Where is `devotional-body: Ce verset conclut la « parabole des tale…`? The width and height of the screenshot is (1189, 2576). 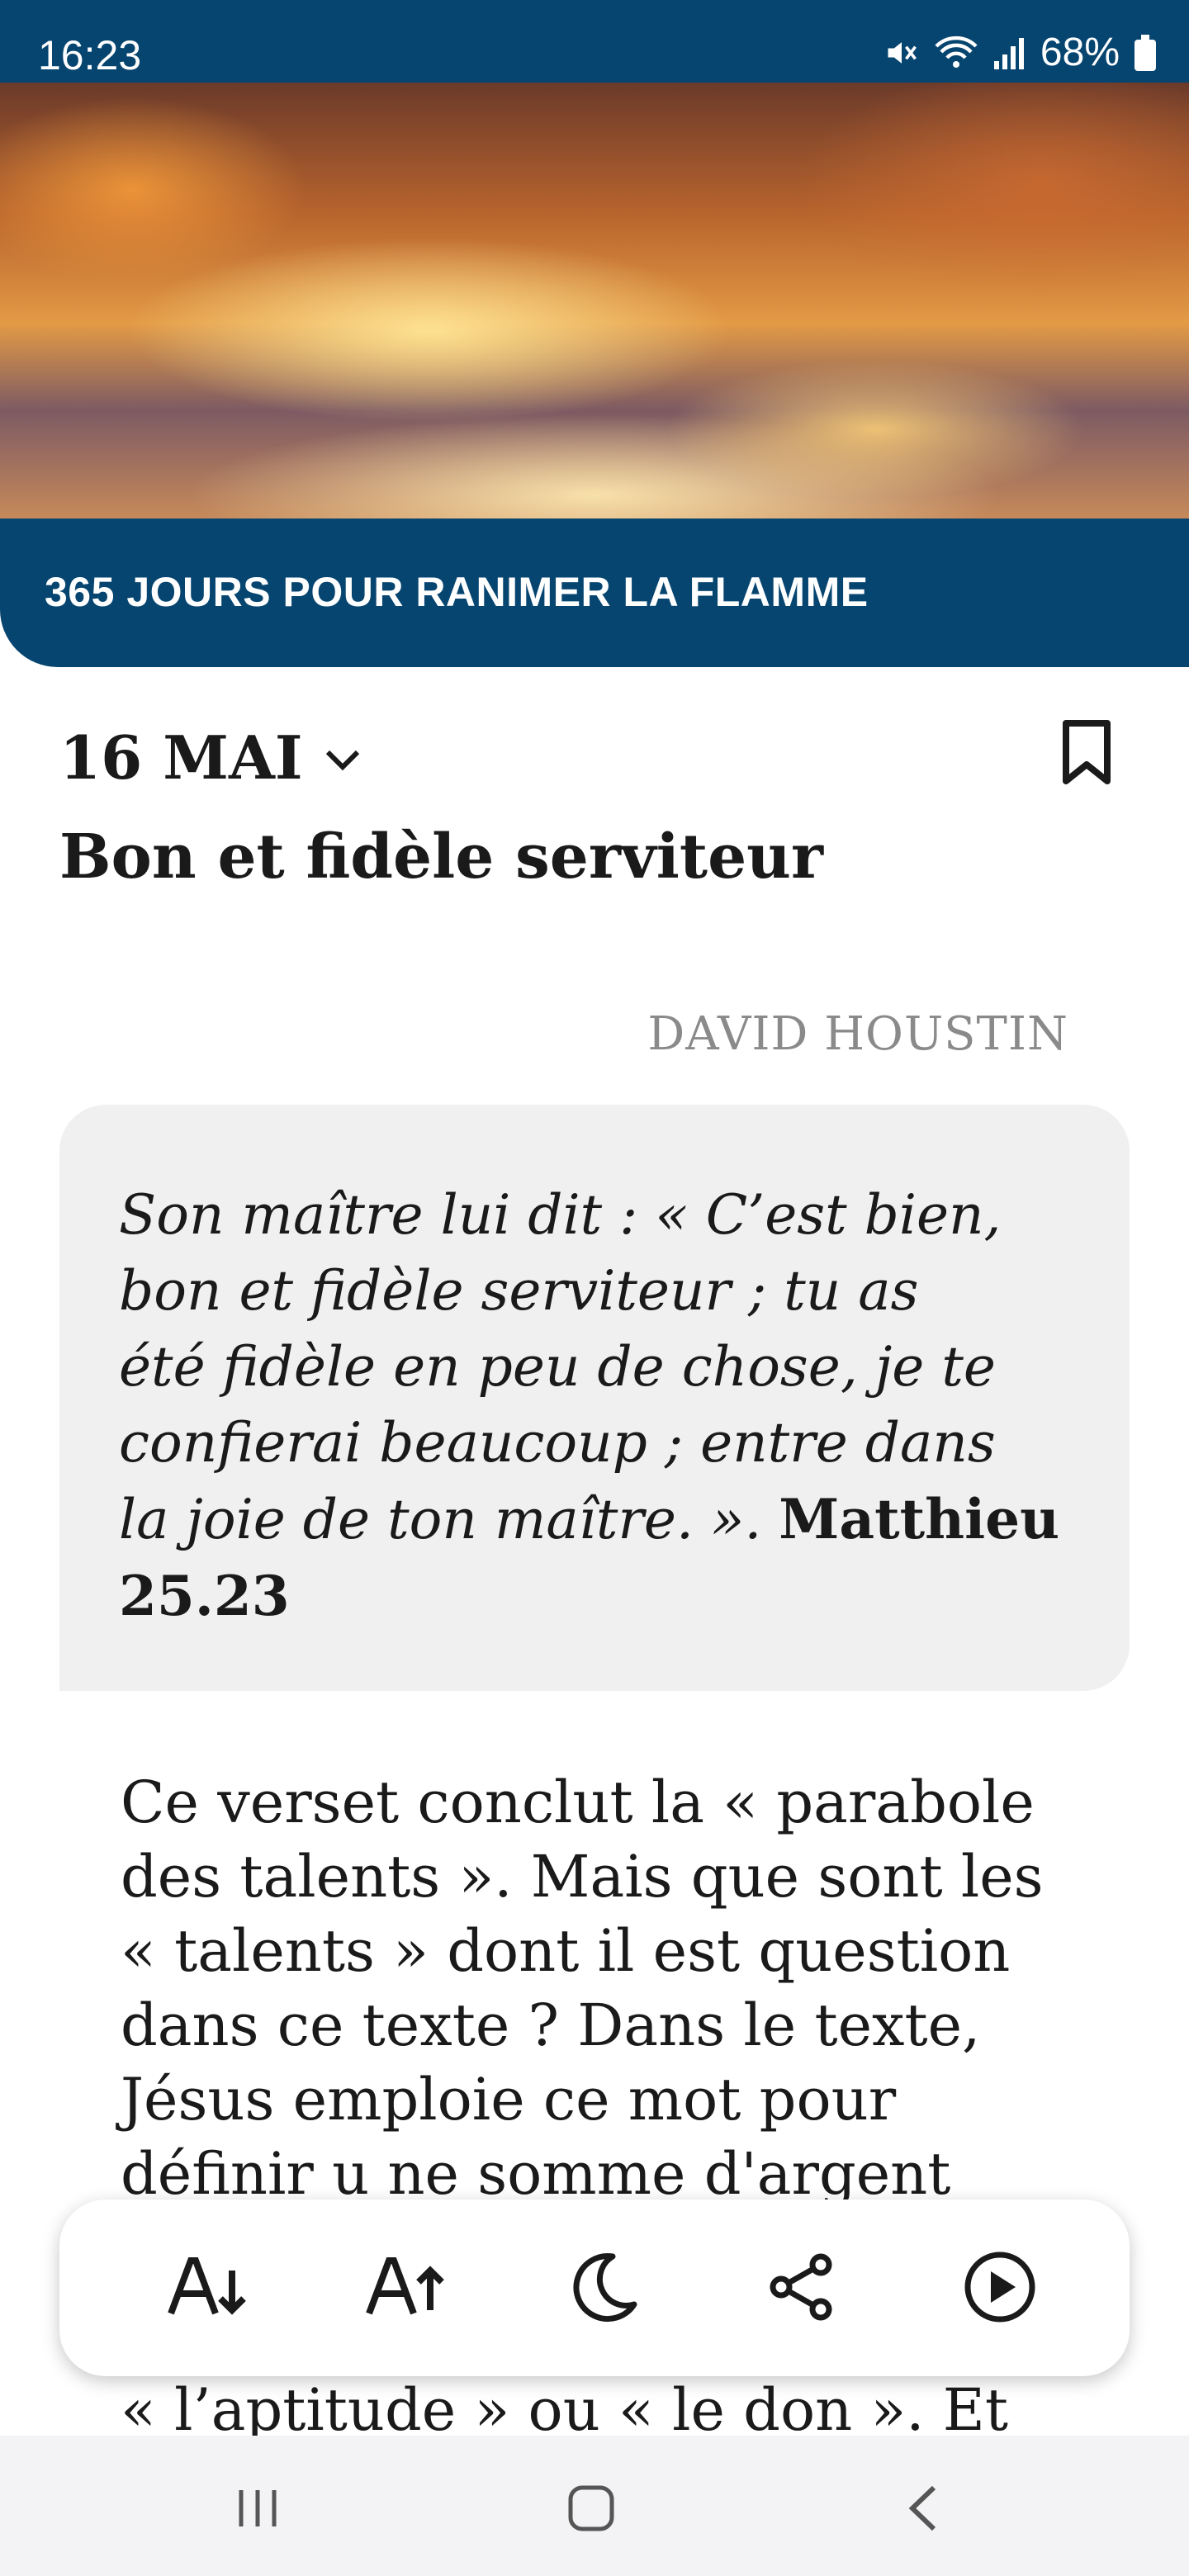 devotional-body: Ce verset conclut la « parabole des tale… is located at coordinates (599, 1988).